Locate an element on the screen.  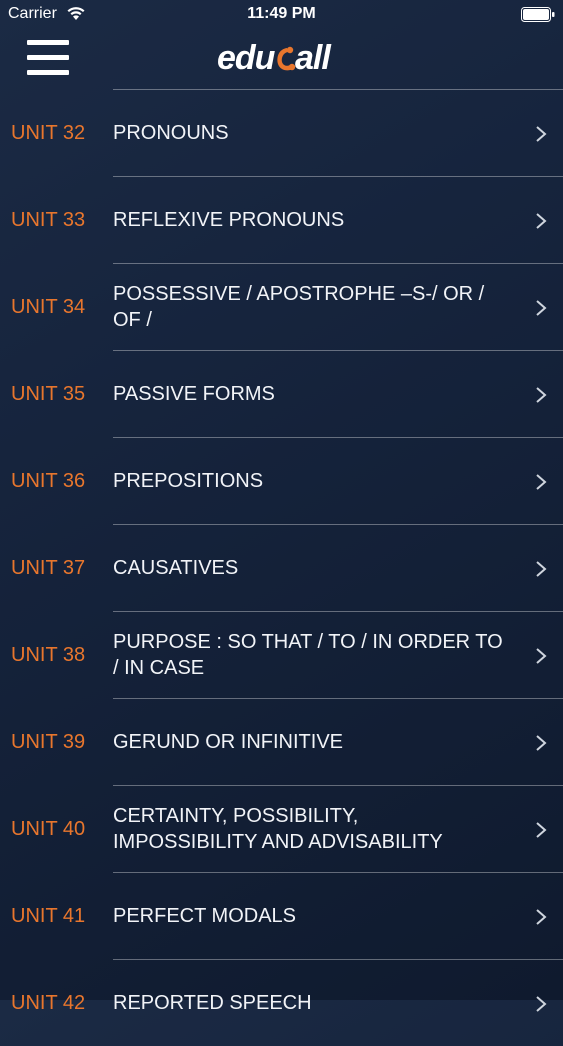
unit-number: UNIT 42 is located at coordinates (48, 1002).